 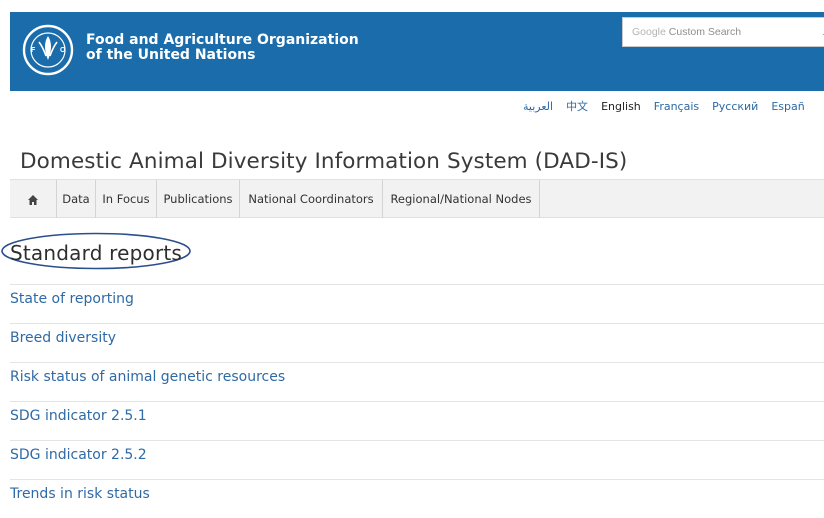 What do you see at coordinates (78, 455) in the screenshot?
I see `report-link-sdg-2-5-2: SDG indicator 2.5.2` at bounding box center [78, 455].